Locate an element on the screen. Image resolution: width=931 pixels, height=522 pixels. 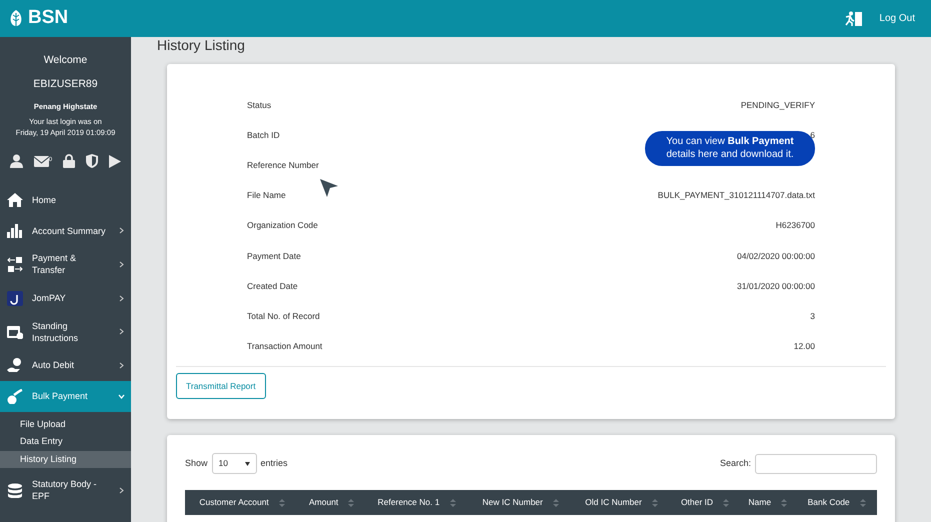
detail-label: Total No. of Record is located at coordinates (283, 316).